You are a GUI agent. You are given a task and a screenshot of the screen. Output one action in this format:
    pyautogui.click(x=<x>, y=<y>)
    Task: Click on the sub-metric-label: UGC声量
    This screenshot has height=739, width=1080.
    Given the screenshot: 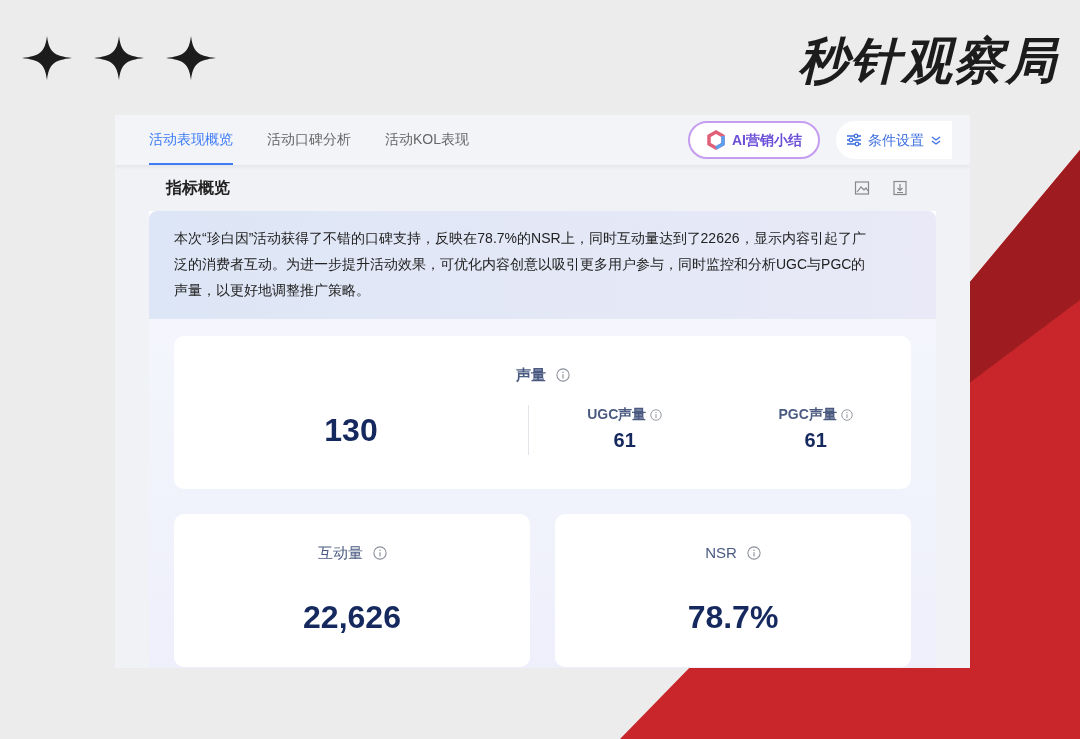 What is the action you would take?
    pyautogui.click(x=617, y=415)
    